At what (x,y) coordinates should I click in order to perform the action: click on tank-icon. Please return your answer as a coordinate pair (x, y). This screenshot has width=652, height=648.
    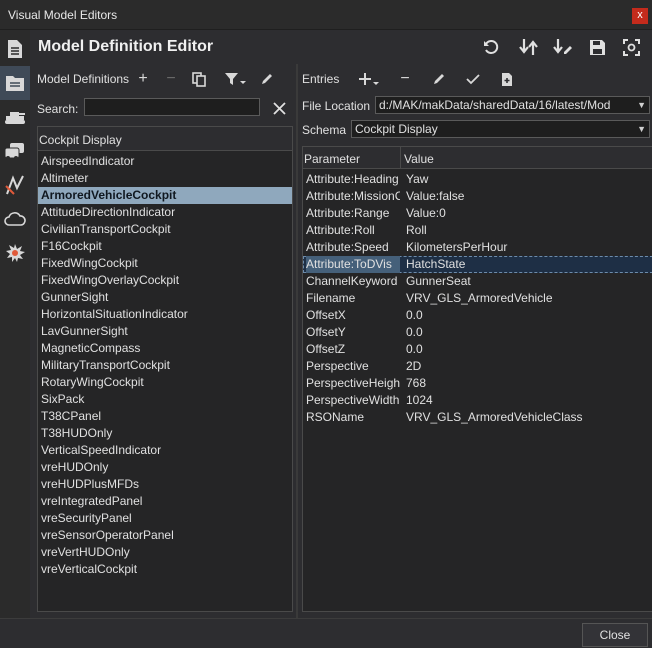
    Looking at the image, I should click on (15, 117).